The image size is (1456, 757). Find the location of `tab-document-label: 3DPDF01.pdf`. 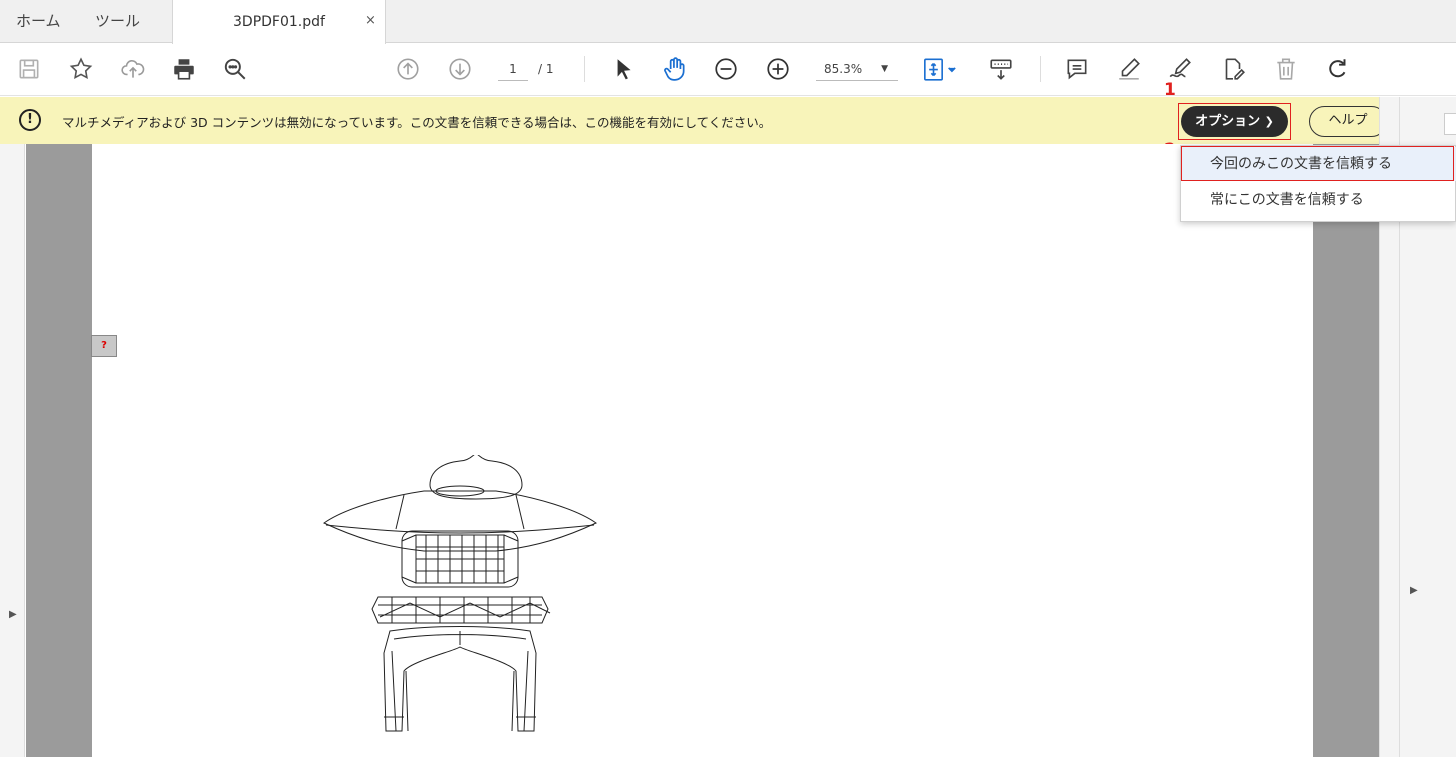

tab-document-label: 3DPDF01.pdf is located at coordinates (279, 22).